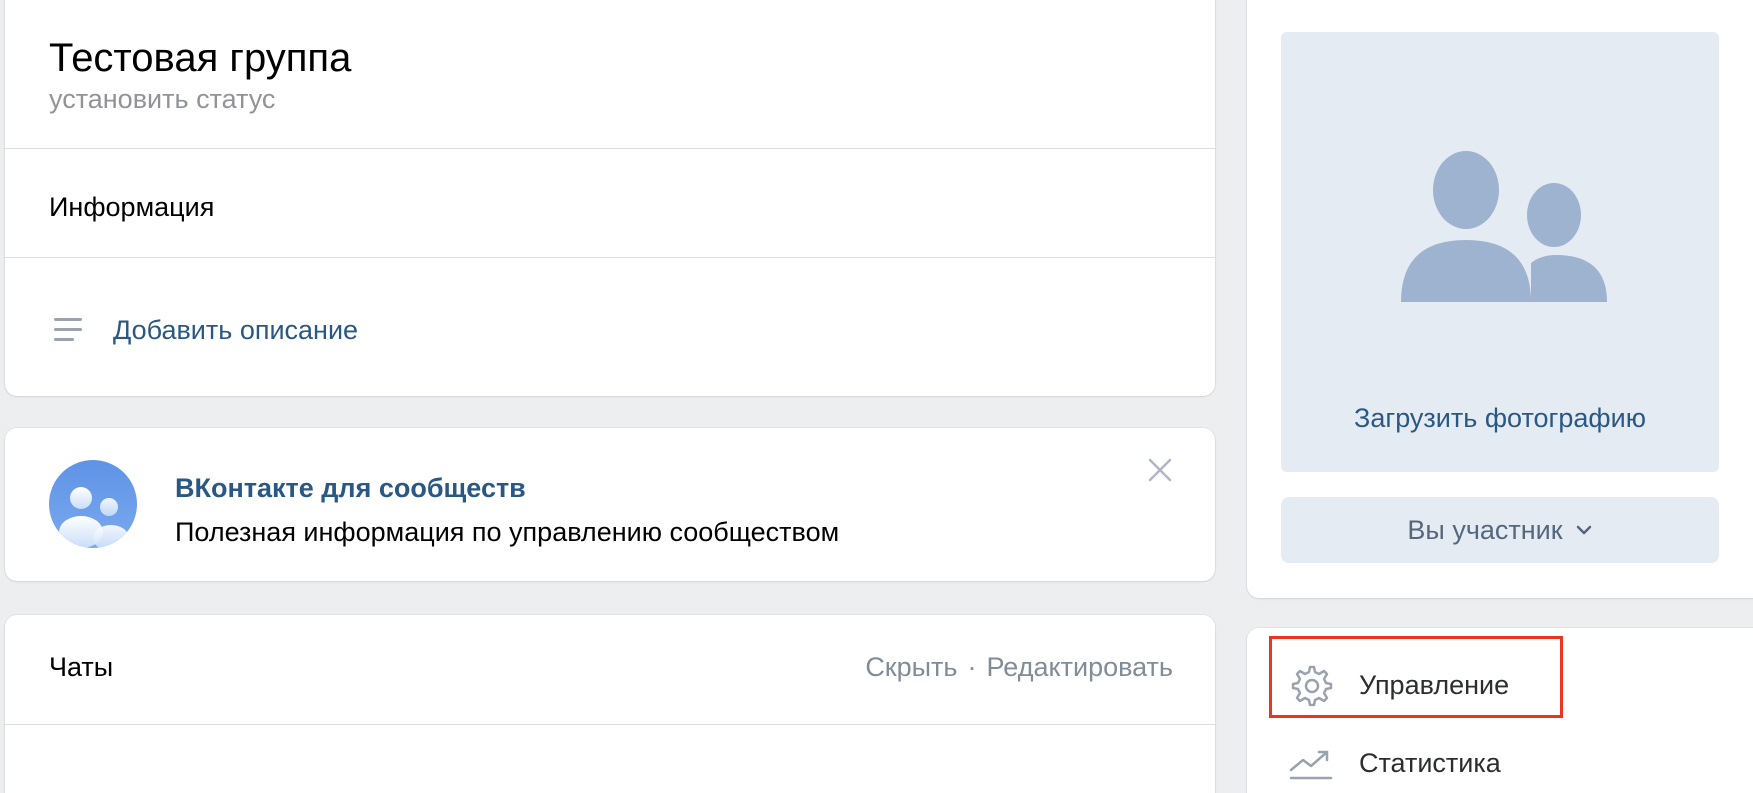 This screenshot has width=1753, height=793. What do you see at coordinates (1434, 684) in the screenshot?
I see `menu-item-label: Управление` at bounding box center [1434, 684].